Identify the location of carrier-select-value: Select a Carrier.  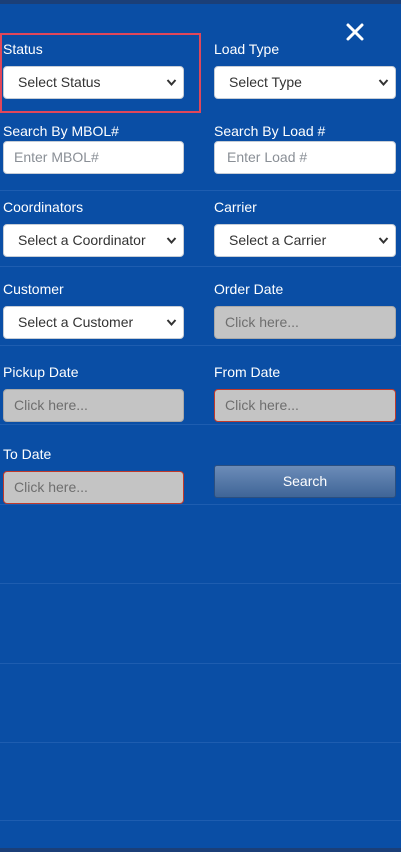
(278, 240).